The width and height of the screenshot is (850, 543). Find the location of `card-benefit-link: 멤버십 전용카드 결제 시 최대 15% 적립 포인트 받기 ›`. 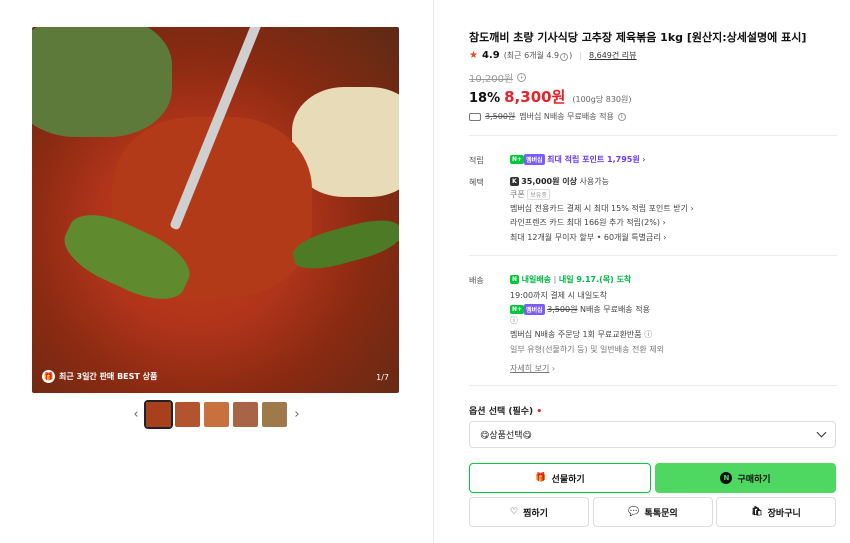

card-benefit-link: 멤버십 전용카드 결제 시 최대 15% 적립 포인트 받기 › is located at coordinates (602, 208).